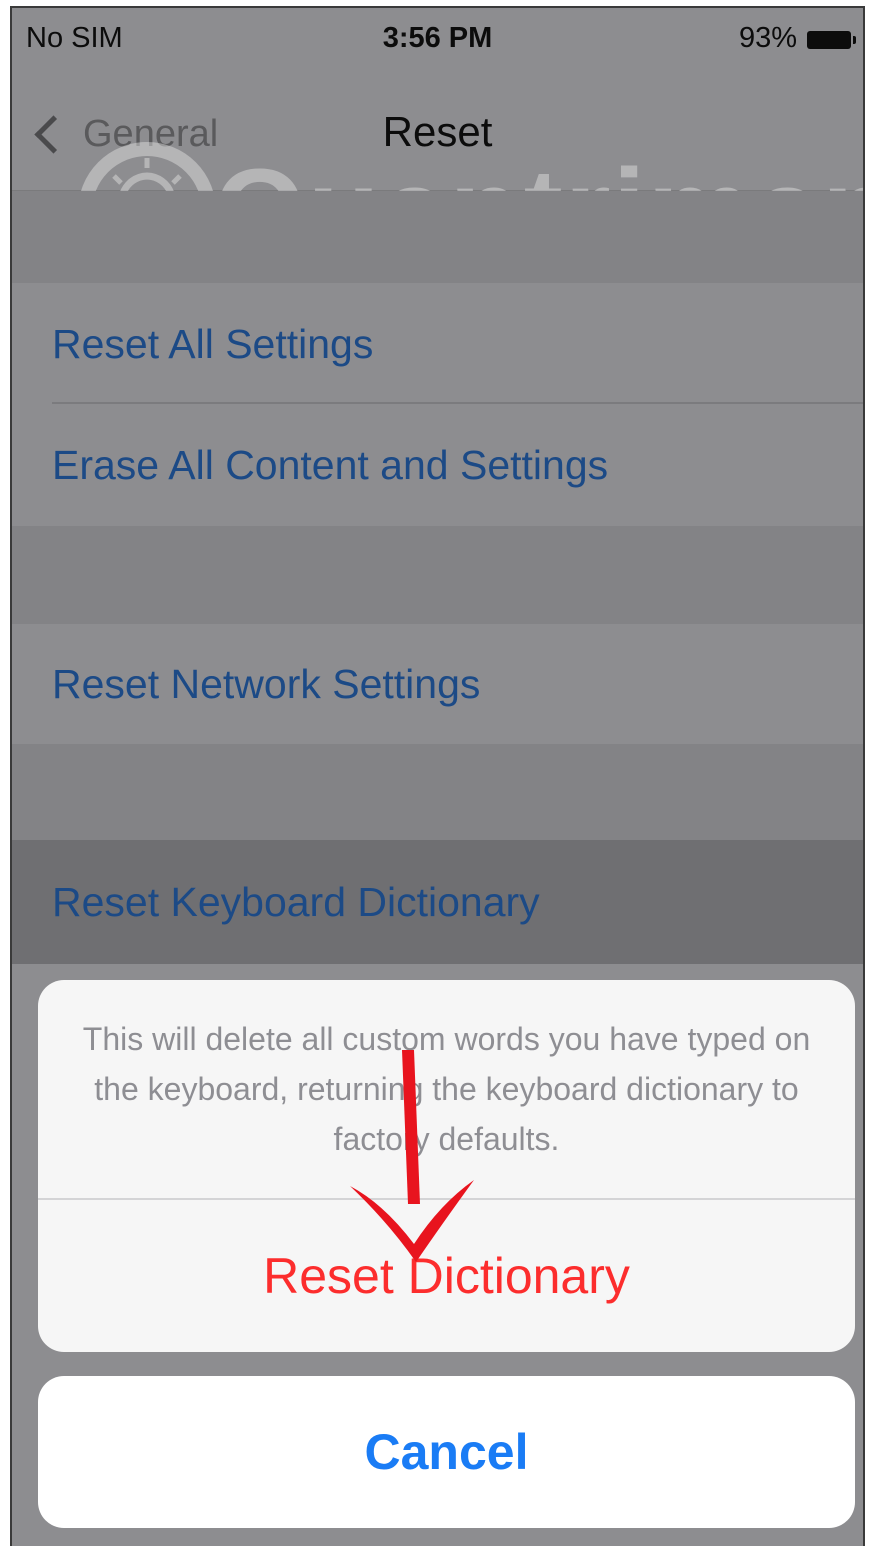 The width and height of the screenshot is (870, 1546). What do you see at coordinates (446, 1452) in the screenshot?
I see `cancel-button: Cancel` at bounding box center [446, 1452].